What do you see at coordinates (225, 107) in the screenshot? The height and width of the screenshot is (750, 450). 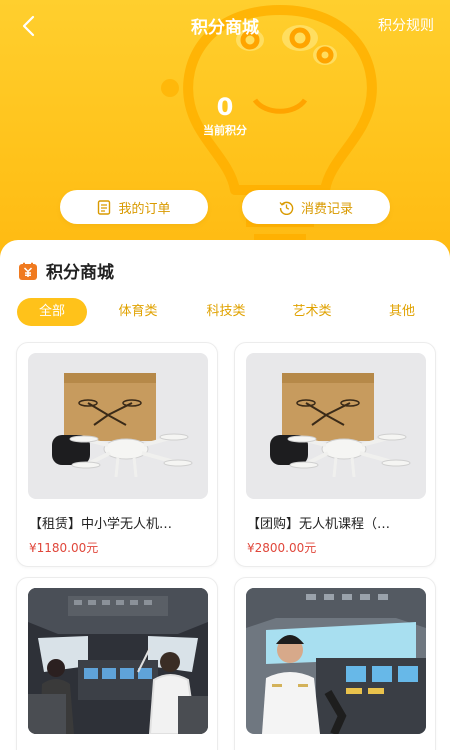 I see `points-value: 0` at bounding box center [225, 107].